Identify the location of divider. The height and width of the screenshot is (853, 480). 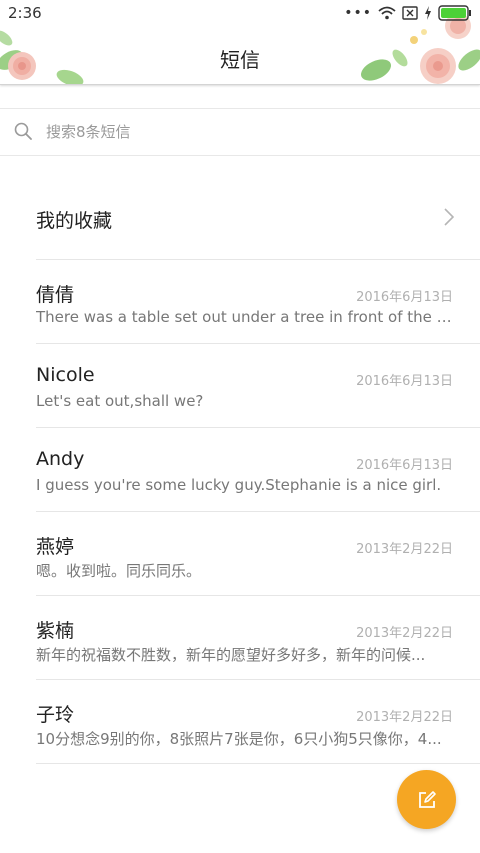
(258, 763).